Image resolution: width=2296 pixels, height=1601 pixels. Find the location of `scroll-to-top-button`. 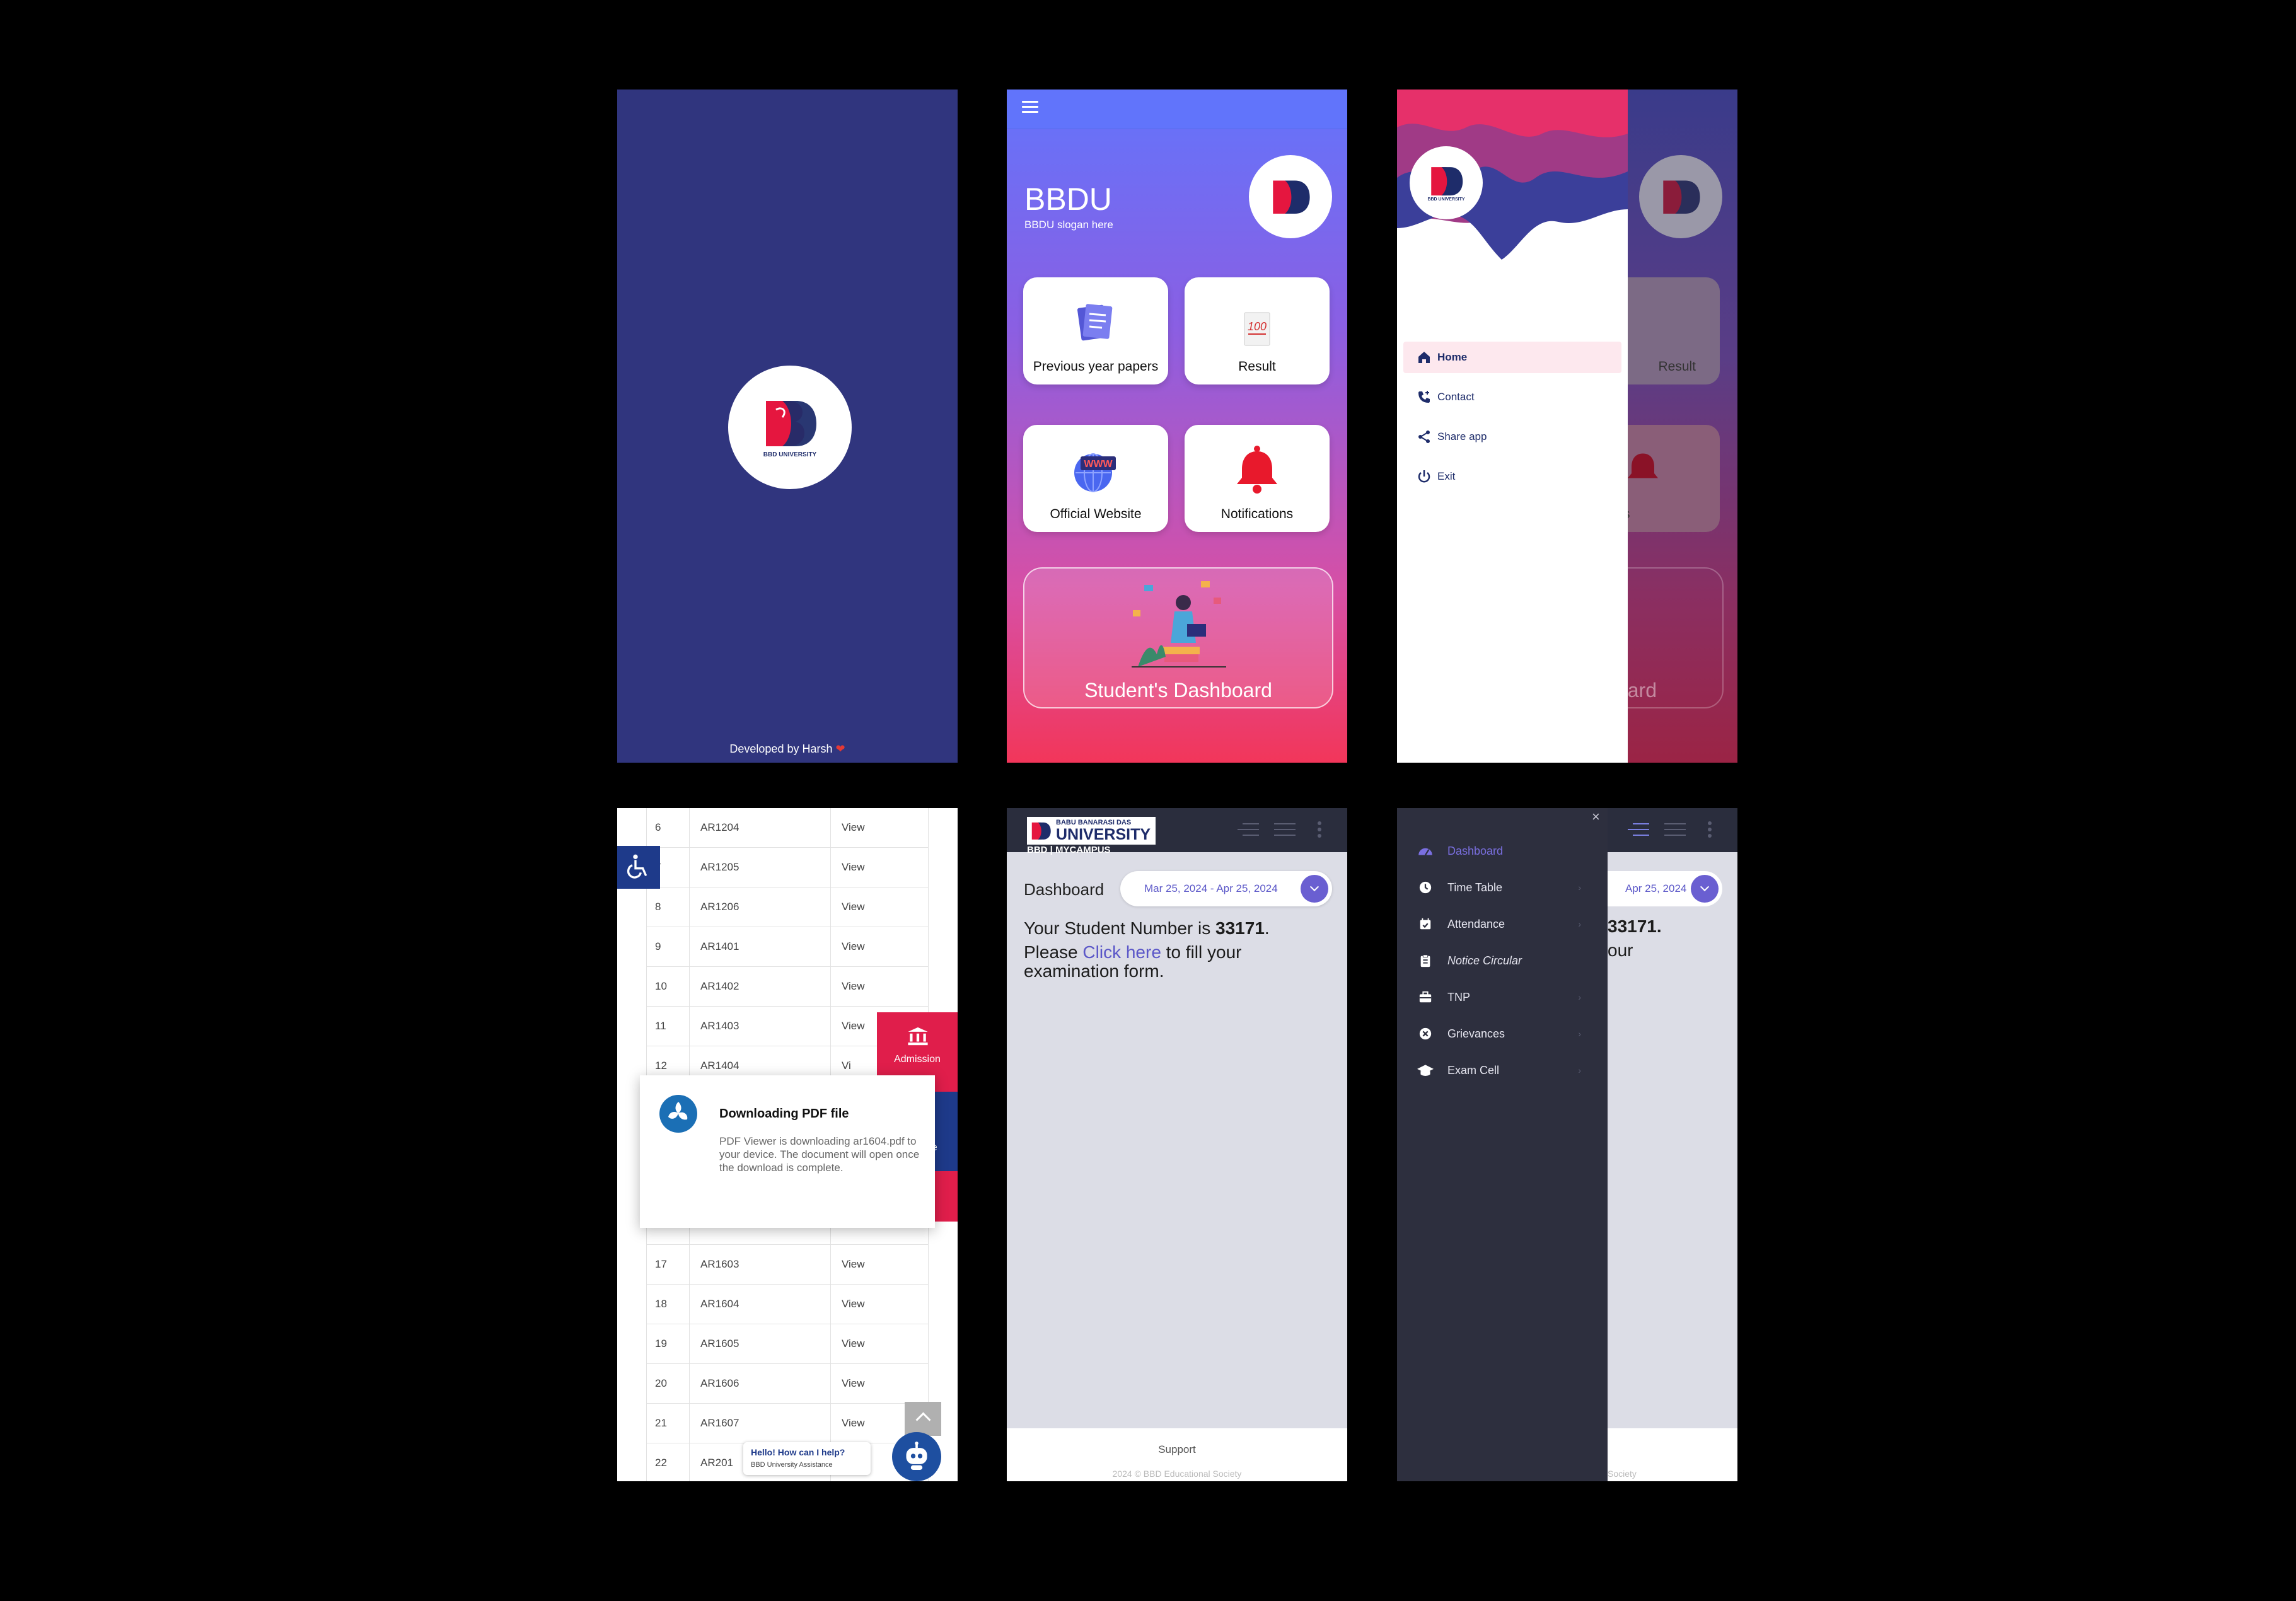

scroll-to-top-button is located at coordinates (923, 1419).